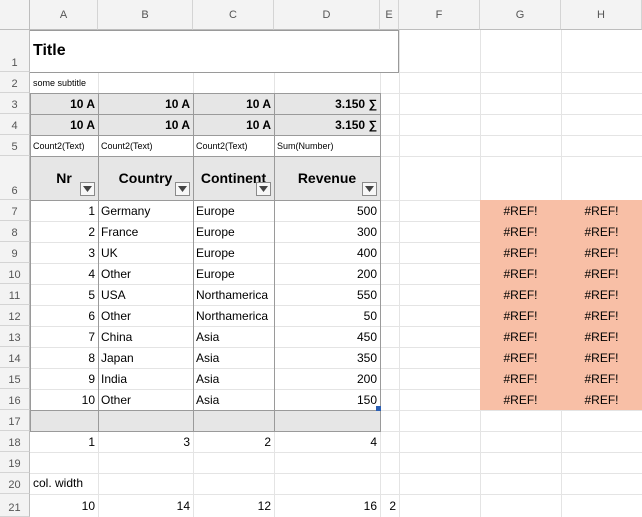 The width and height of the screenshot is (642, 517). I want to click on row-18-cell: 4, so click(327, 441).